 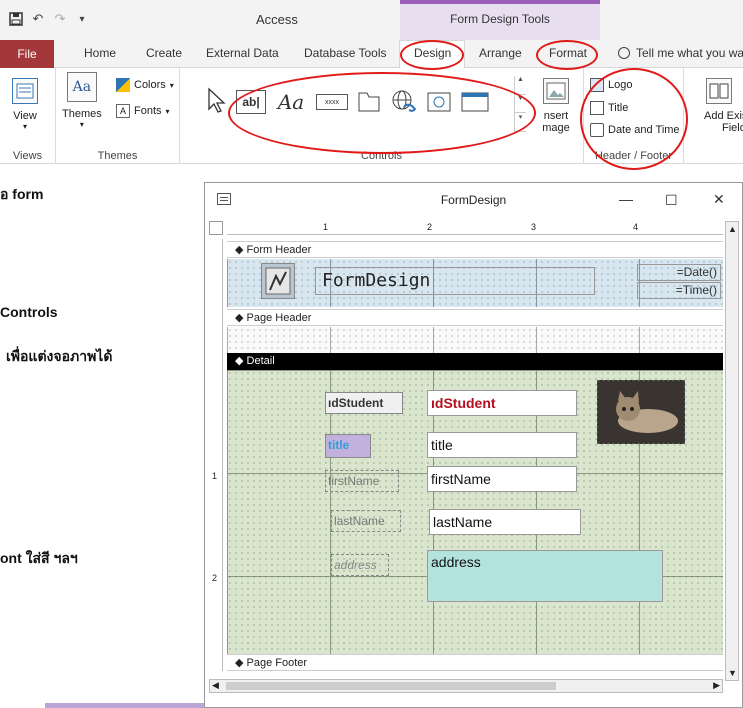 I want to click on insert-image-line2: mage, so click(x=556, y=128).